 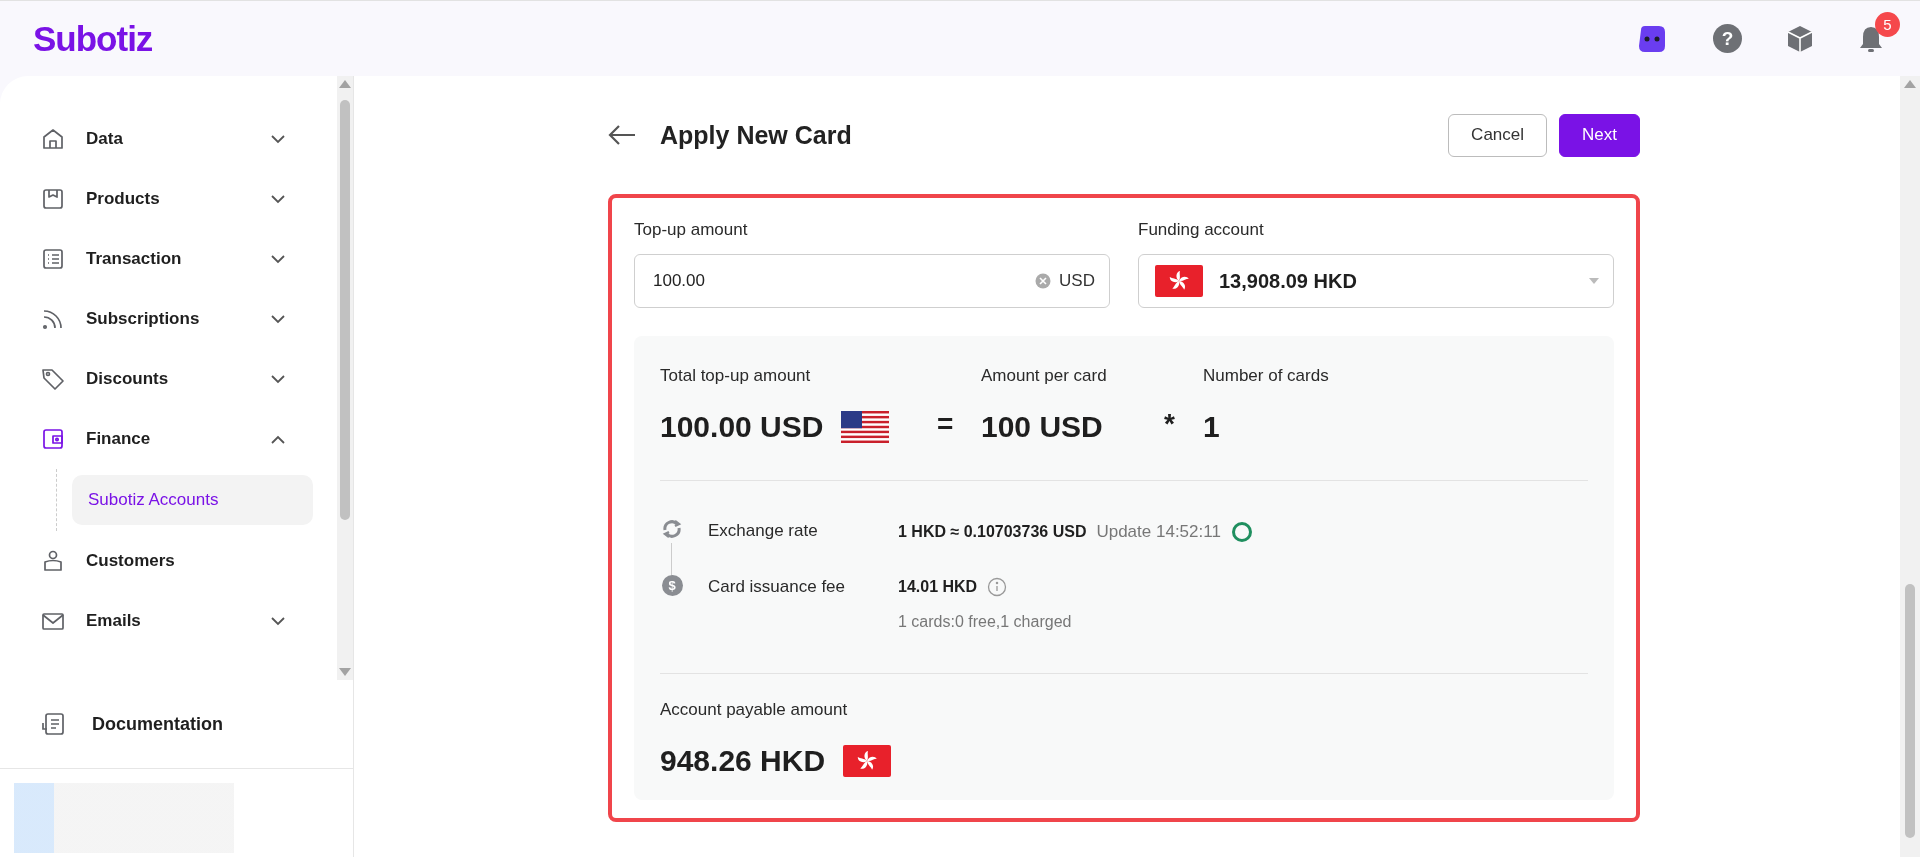 What do you see at coordinates (168, 561) in the screenshot?
I see `sidebar-item: Customers` at bounding box center [168, 561].